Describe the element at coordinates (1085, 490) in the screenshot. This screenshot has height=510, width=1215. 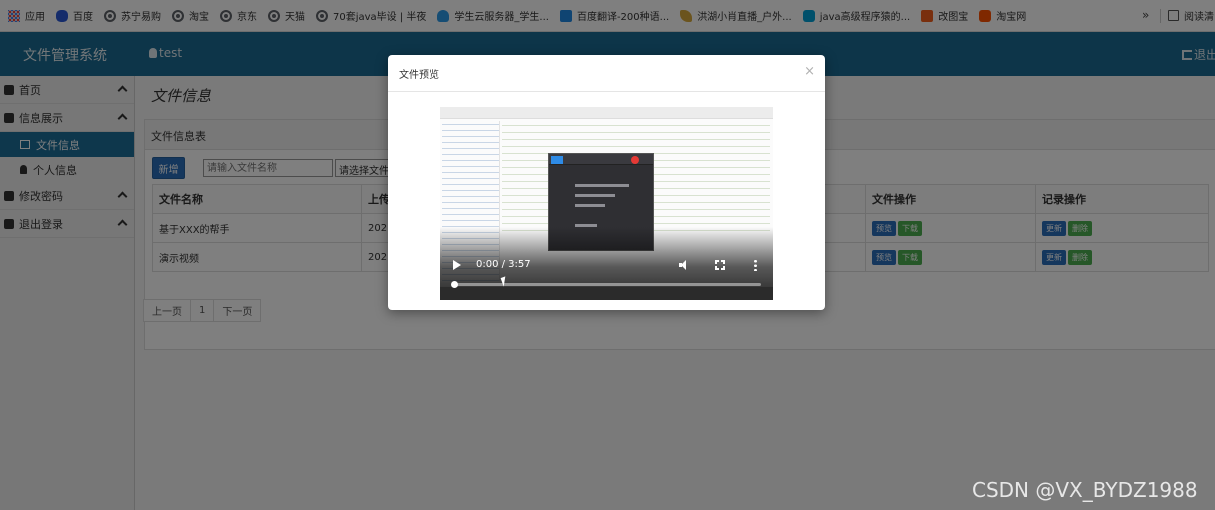
I see `watermark: CSDN @VX_BYDZ1988` at that location.